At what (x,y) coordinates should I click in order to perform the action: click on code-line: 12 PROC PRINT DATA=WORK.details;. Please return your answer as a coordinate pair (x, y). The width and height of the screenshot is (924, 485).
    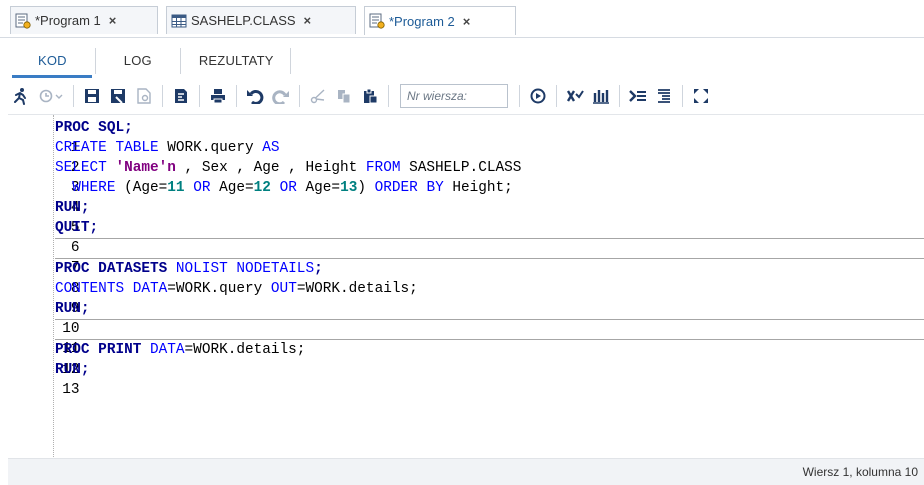
    Looking at the image, I should click on (466, 359).